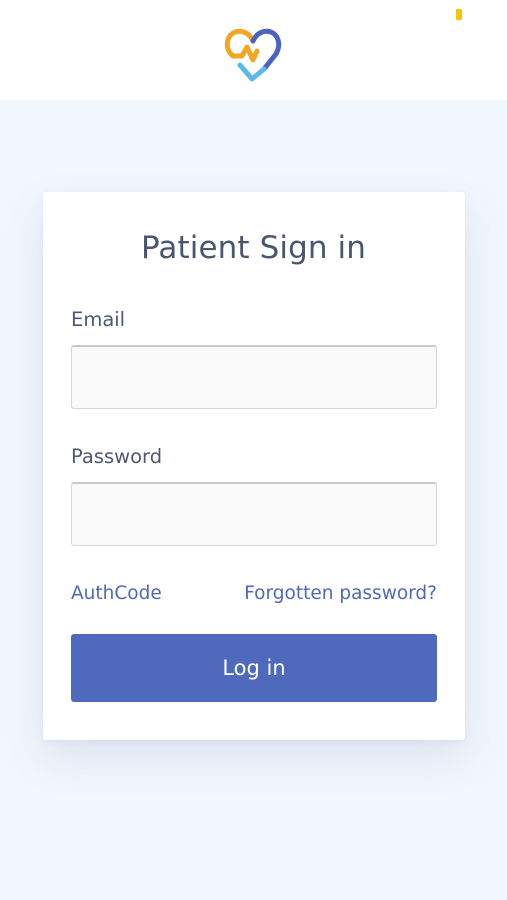 The width and height of the screenshot is (507, 900). What do you see at coordinates (98, 319) in the screenshot?
I see `email-label: Email` at bounding box center [98, 319].